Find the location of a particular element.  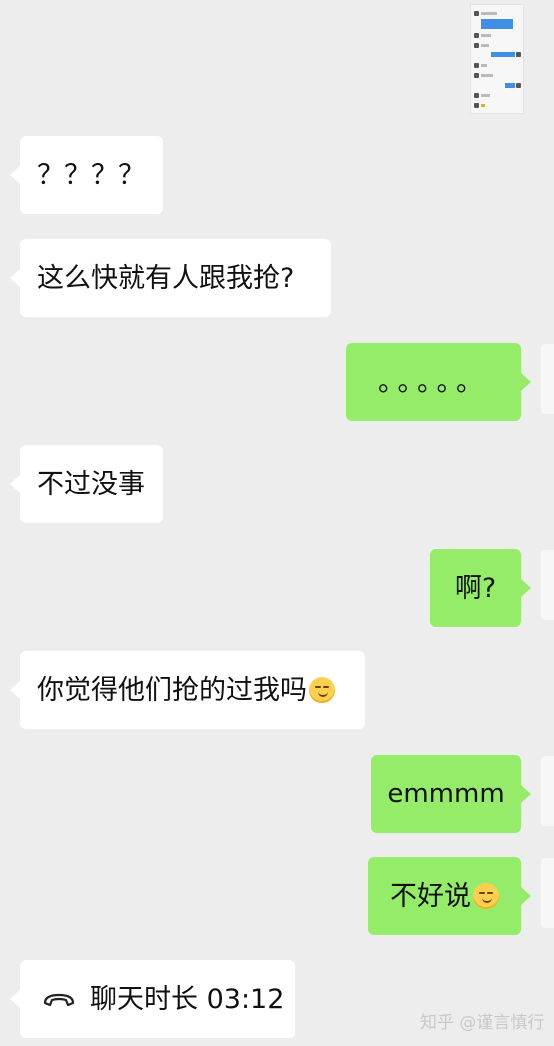

message-bubble: 啊? is located at coordinates (475, 588).